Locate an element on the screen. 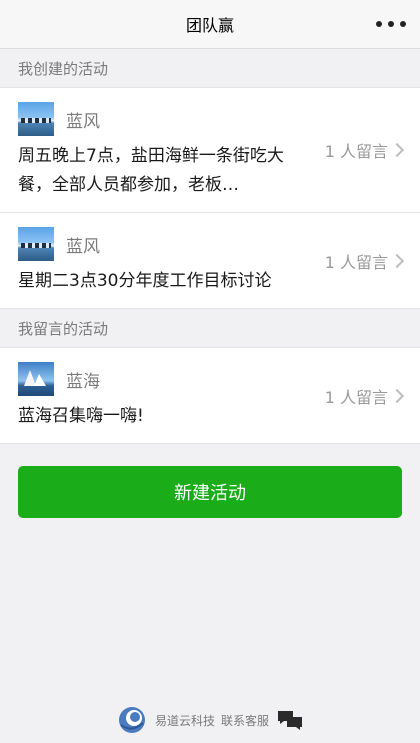 The width and height of the screenshot is (420, 743). company-name: 易道云科技 is located at coordinates (184, 720).